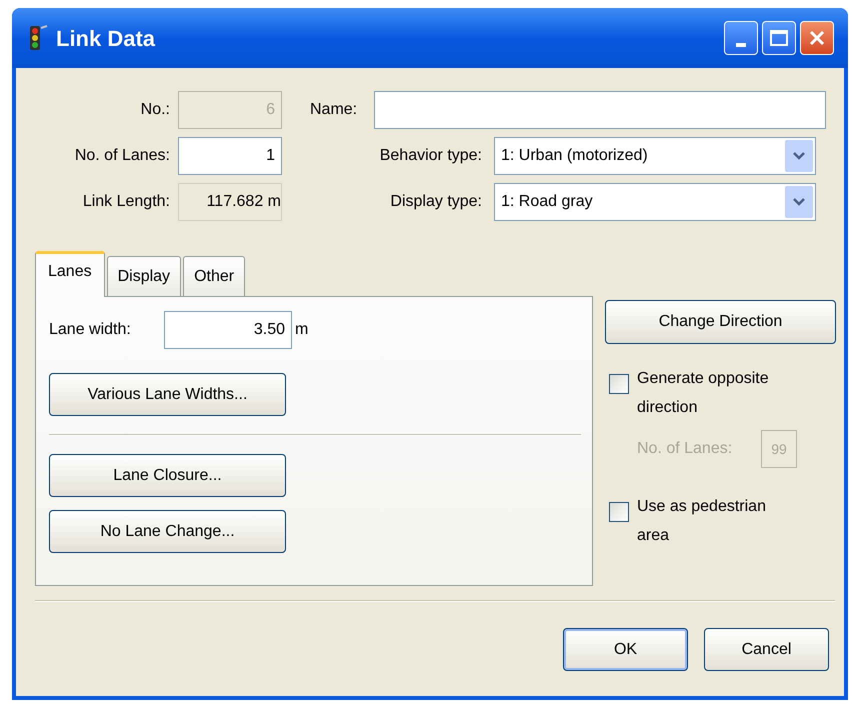 Image resolution: width=852 pixels, height=704 pixels. I want to click on field-label: Name:, so click(334, 110).